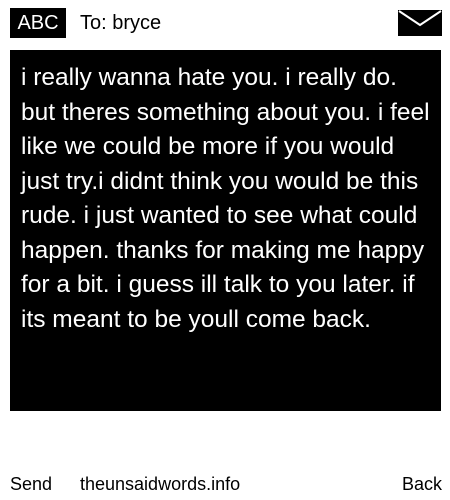  Describe the element at coordinates (160, 484) in the screenshot. I see `site-label: theunsaidwords.info` at that location.